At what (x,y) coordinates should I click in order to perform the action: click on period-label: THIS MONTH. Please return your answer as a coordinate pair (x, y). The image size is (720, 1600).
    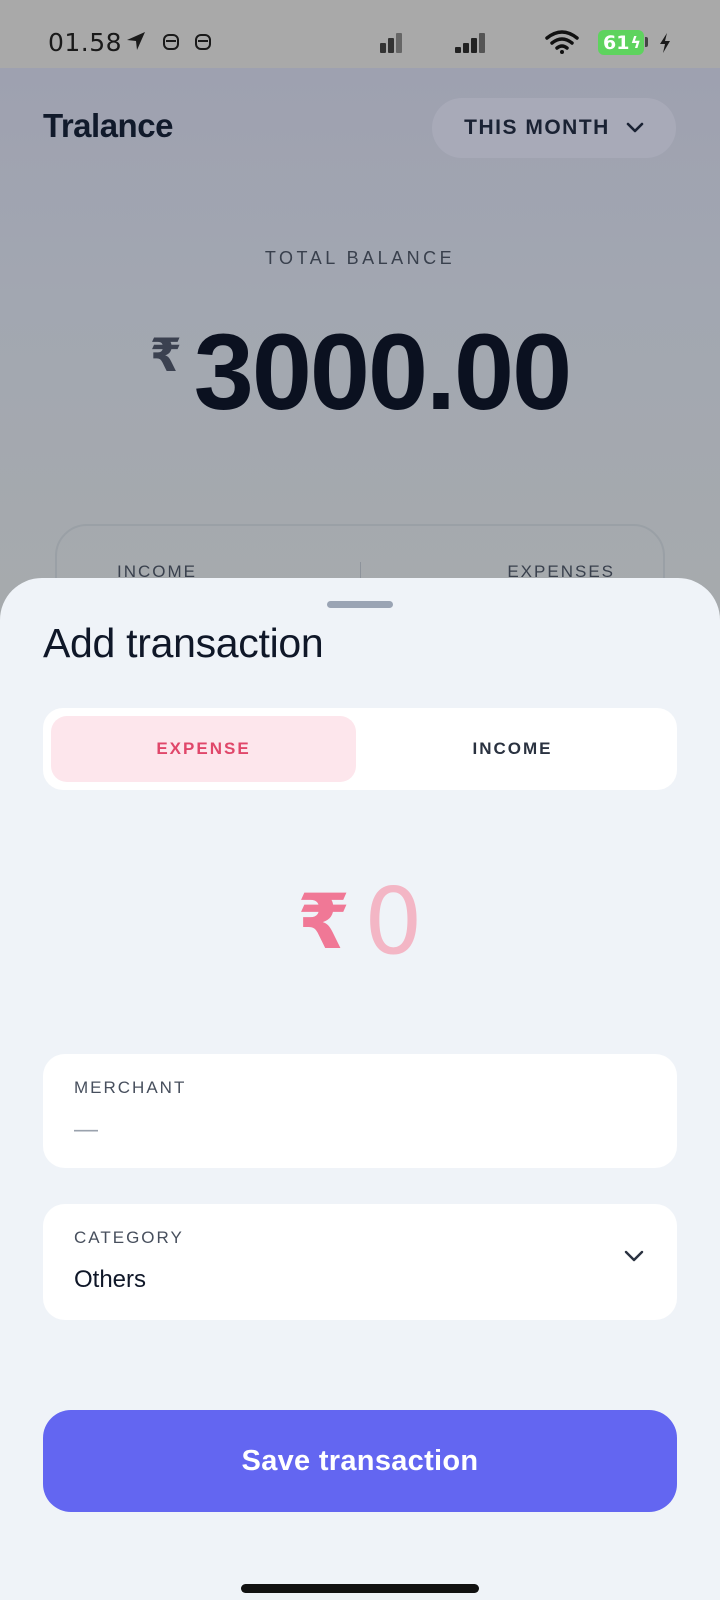
    Looking at the image, I should click on (537, 127).